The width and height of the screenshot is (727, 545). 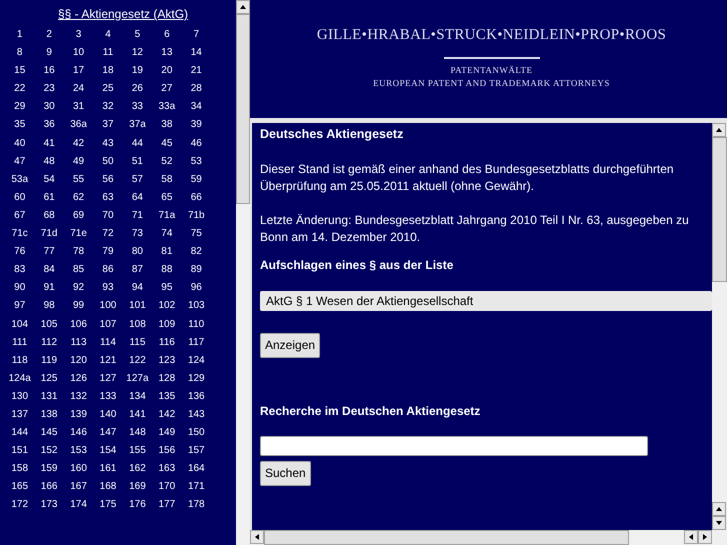 What do you see at coordinates (167, 71) in the screenshot?
I see `section-link: 20` at bounding box center [167, 71].